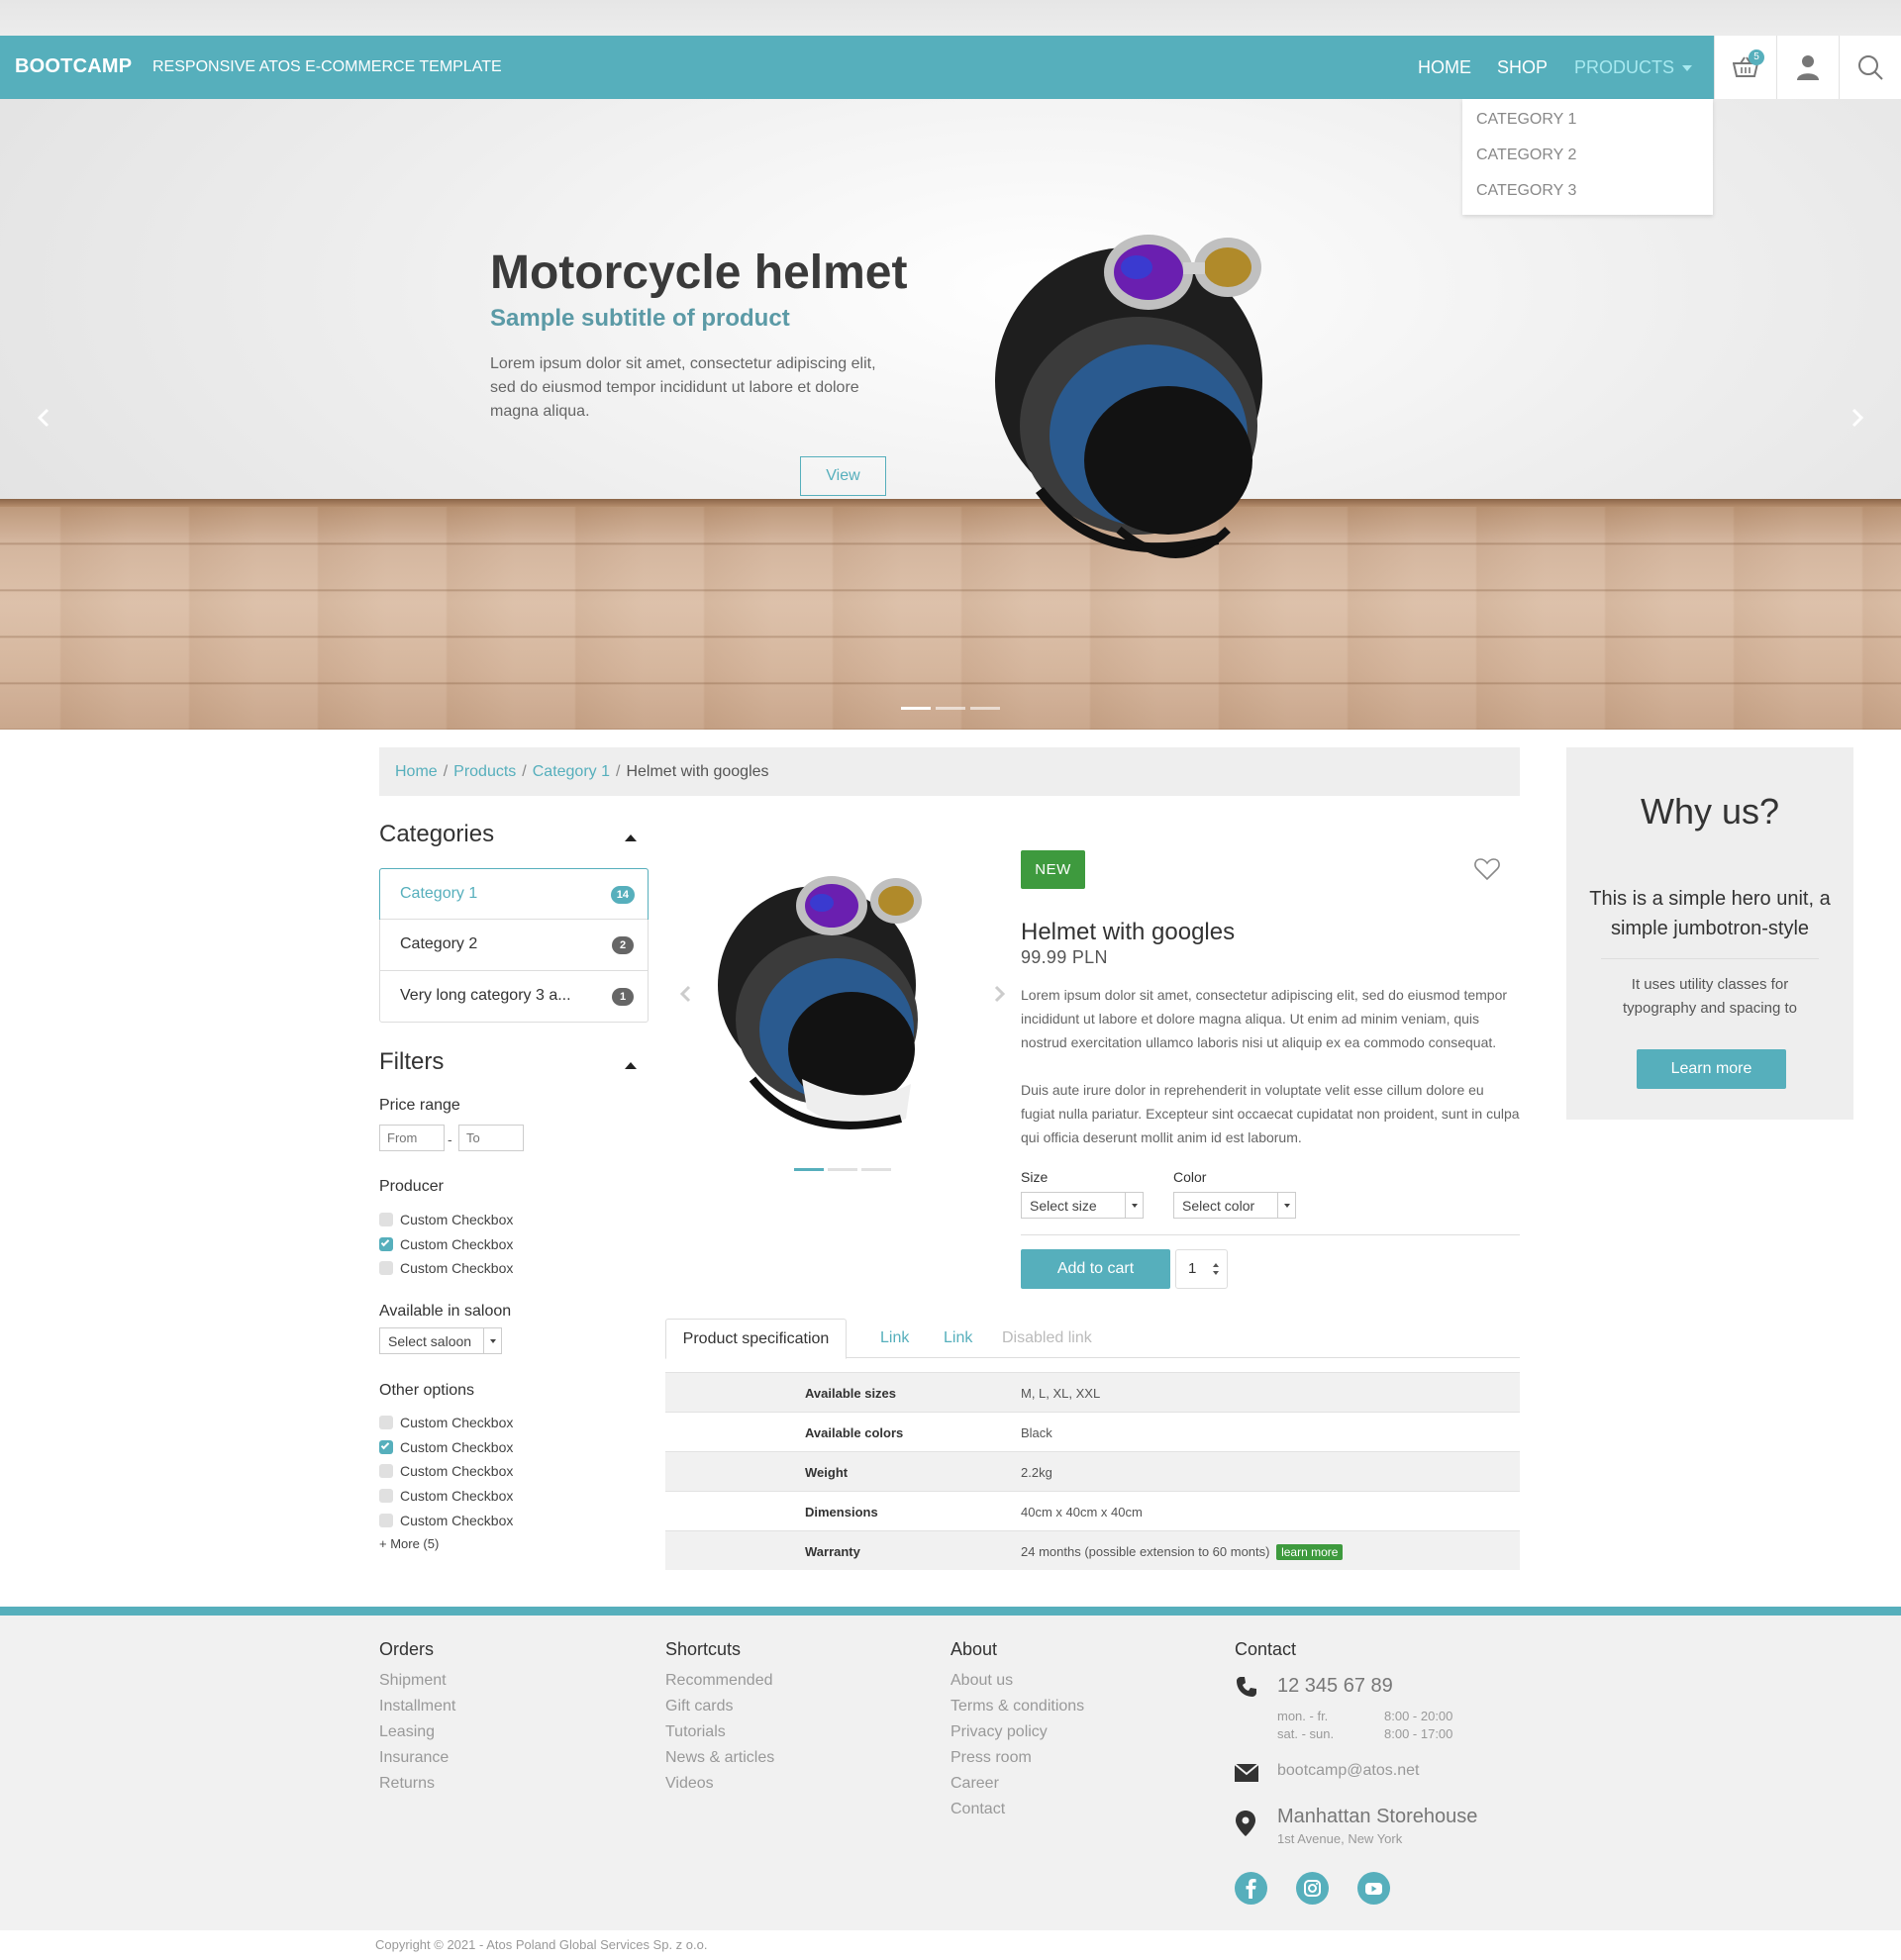 Image resolution: width=1901 pixels, height=1960 pixels. Describe the element at coordinates (1082, 1205) in the screenshot. I see `size-select: Select size` at that location.